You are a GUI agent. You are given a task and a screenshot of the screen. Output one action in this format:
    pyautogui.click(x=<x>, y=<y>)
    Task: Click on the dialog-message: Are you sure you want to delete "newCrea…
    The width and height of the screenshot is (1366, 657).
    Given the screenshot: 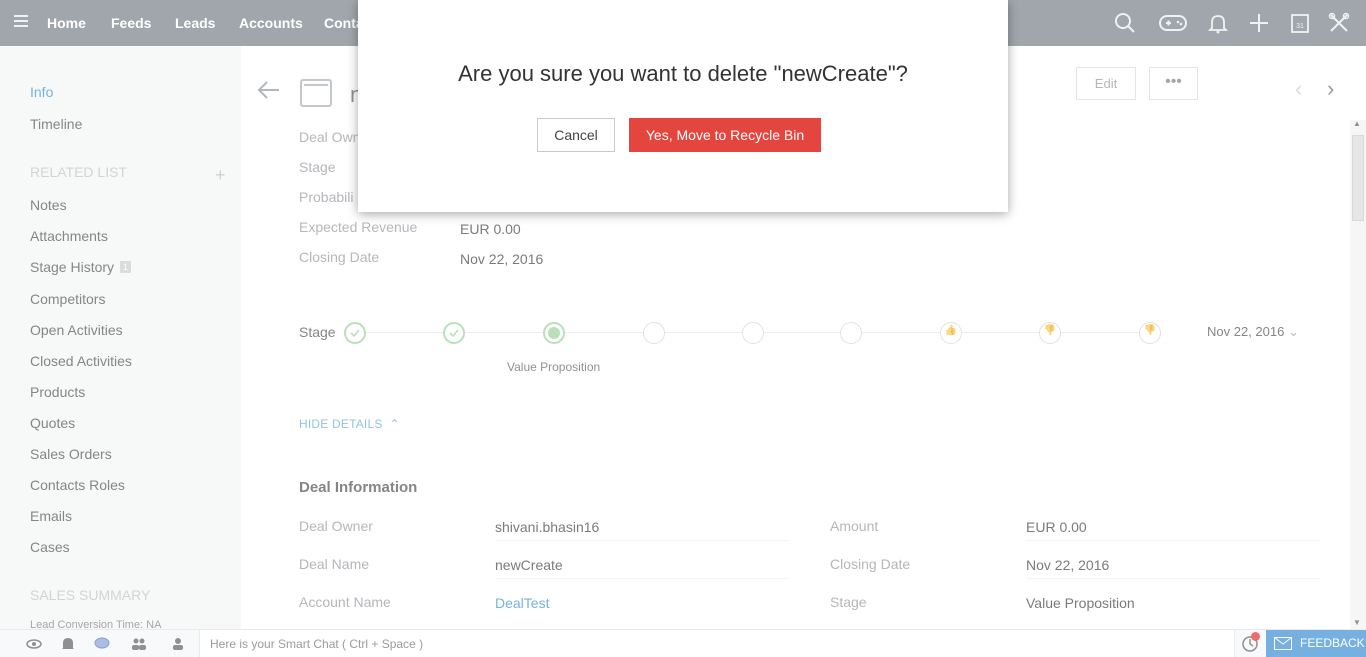 What is the action you would take?
    pyautogui.click(x=683, y=73)
    